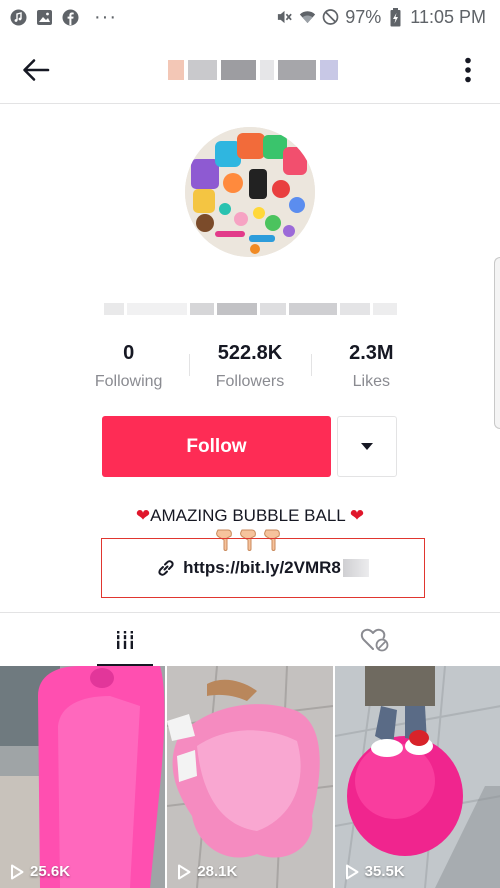 The height and width of the screenshot is (888, 500). I want to click on grid-icon, so click(125, 639).